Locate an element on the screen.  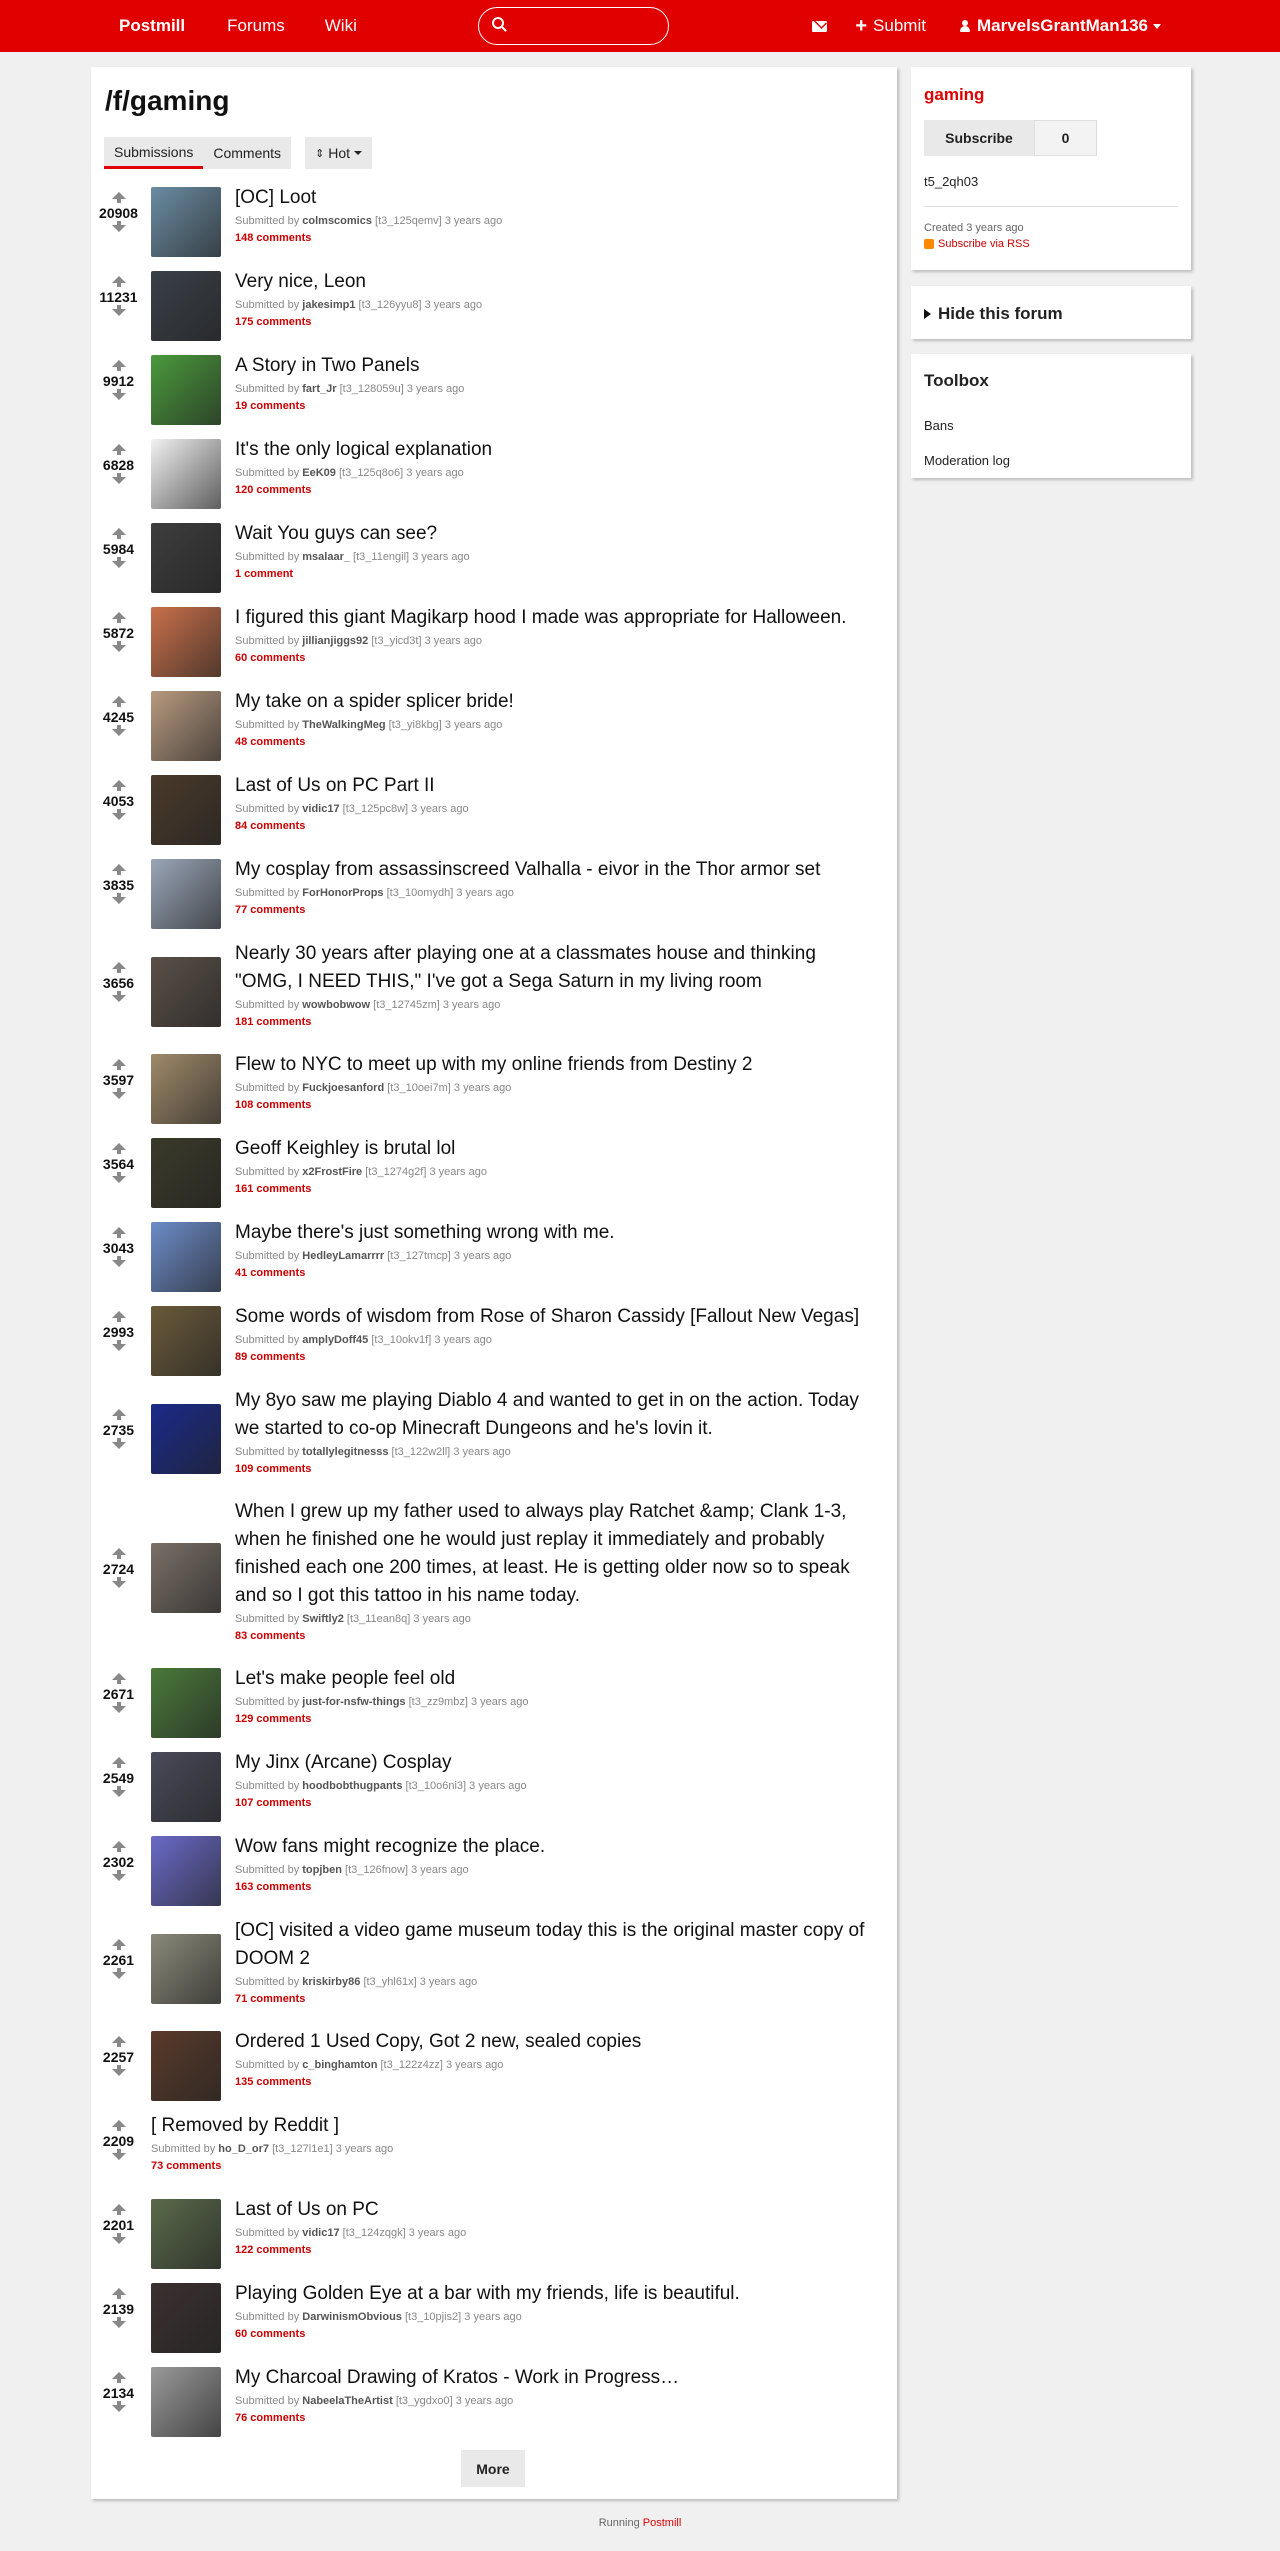
post-title-link: Wow fans might recognize the place. is located at coordinates (556, 1847).